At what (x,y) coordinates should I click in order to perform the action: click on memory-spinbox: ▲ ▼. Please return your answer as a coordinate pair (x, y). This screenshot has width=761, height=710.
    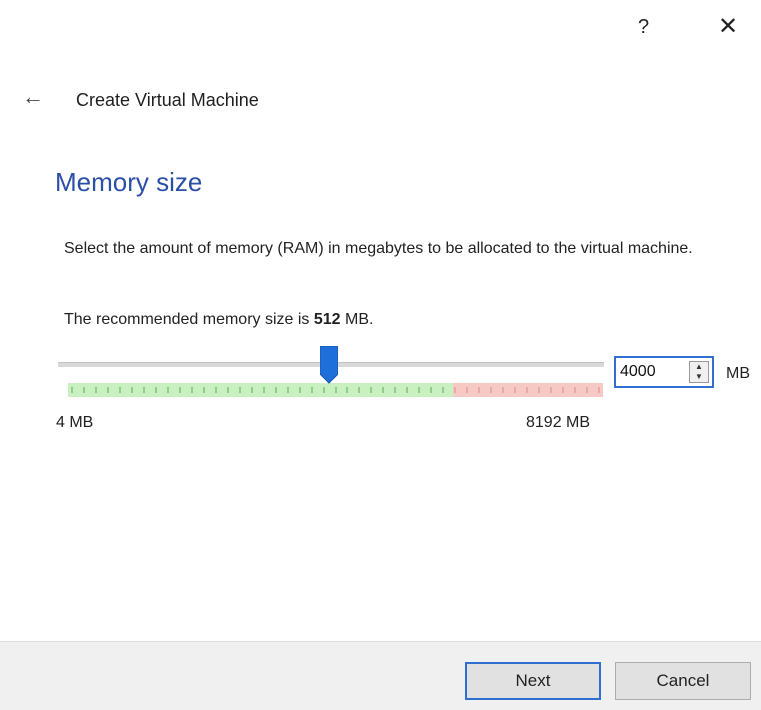
    Looking at the image, I should click on (664, 372).